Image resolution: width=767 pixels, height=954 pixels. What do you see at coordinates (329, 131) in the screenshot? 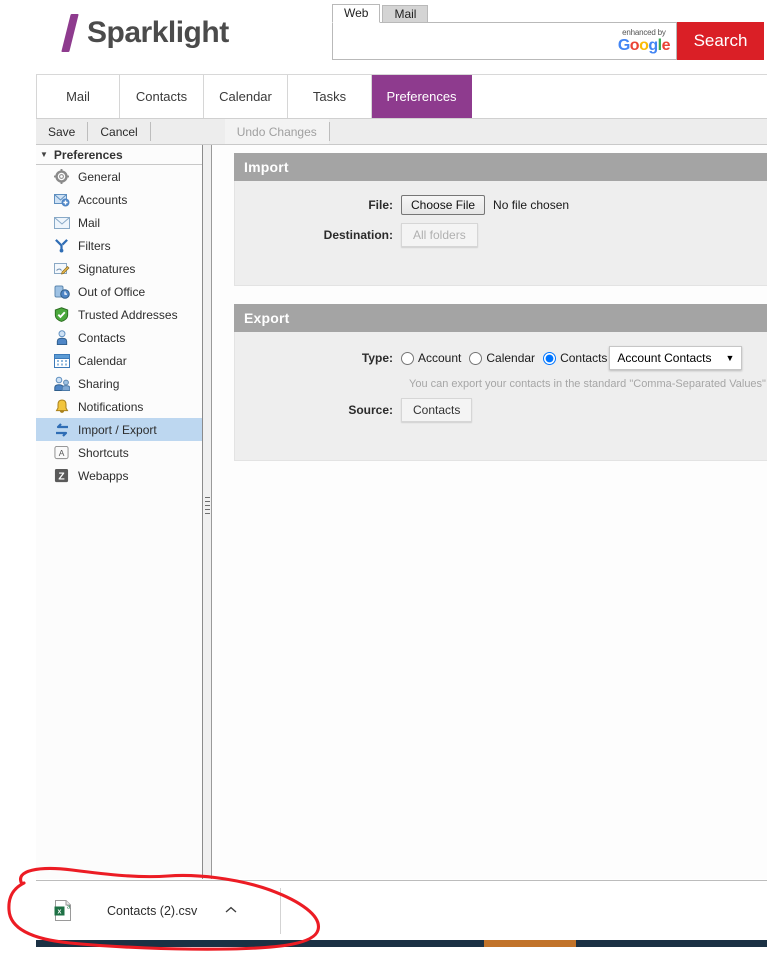
I see `toolbar-separator` at bounding box center [329, 131].